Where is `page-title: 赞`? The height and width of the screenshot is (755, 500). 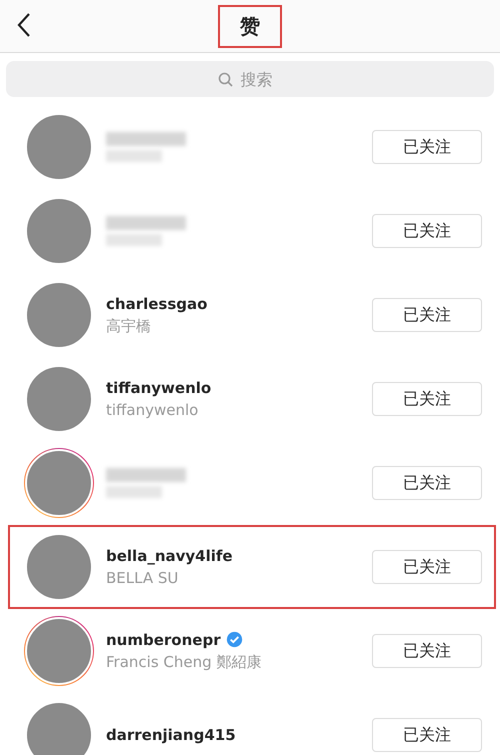
page-title: 赞 is located at coordinates (250, 26).